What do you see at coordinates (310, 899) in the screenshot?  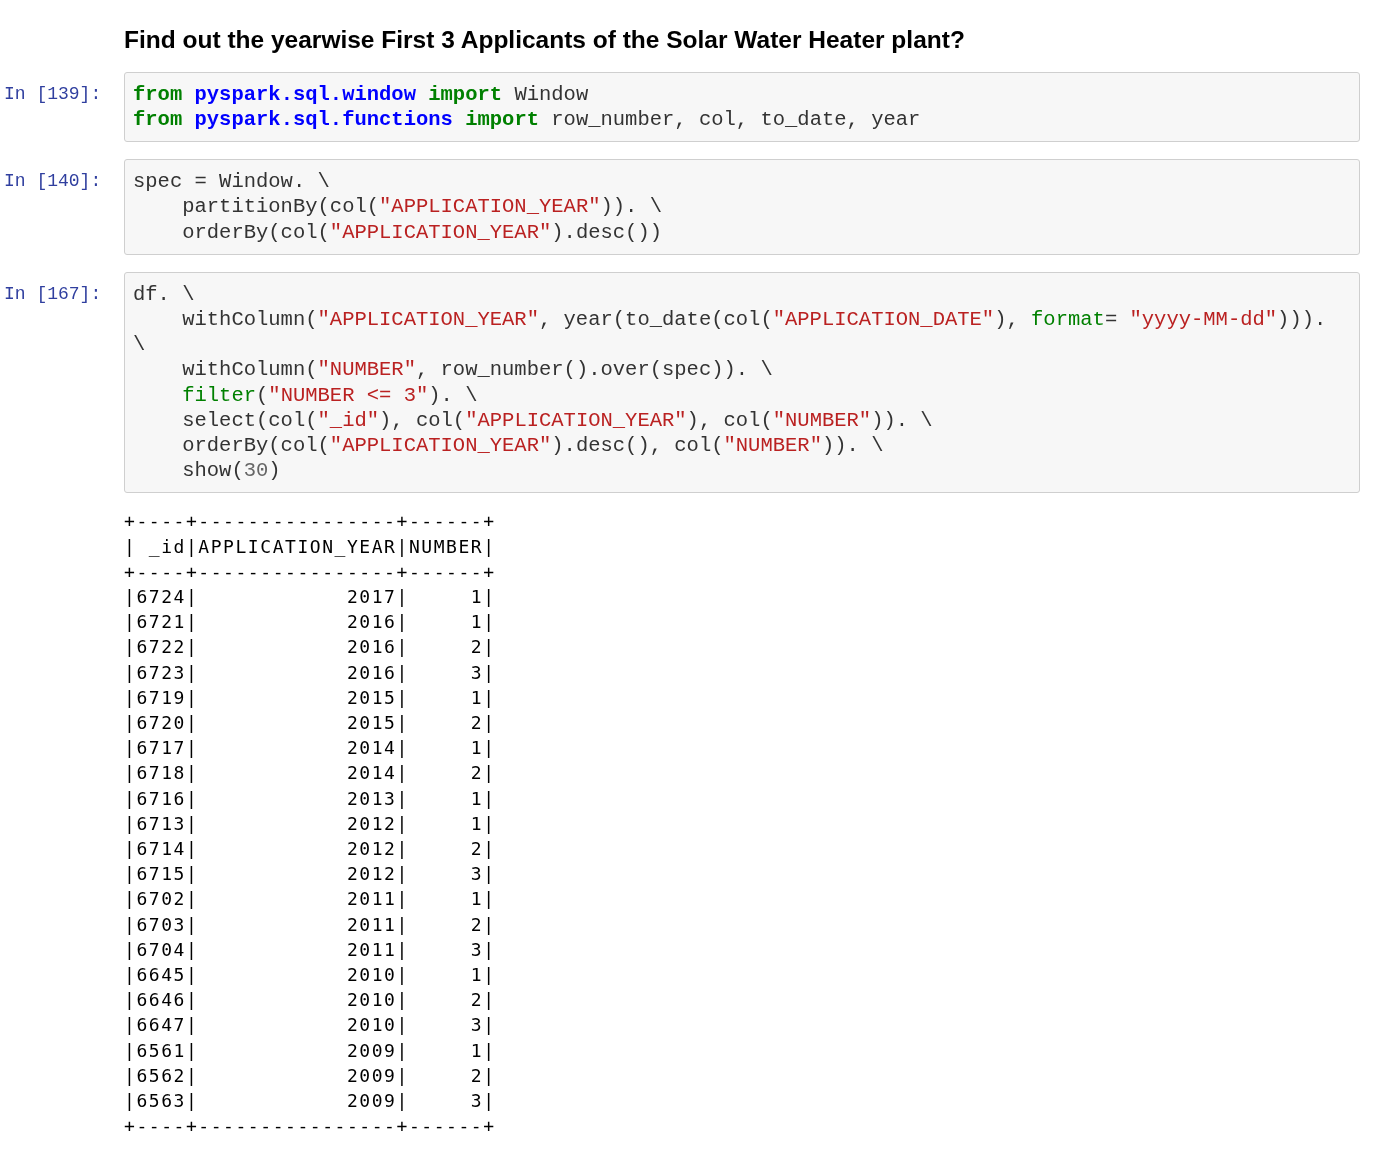 I see `output-line: |6702| 2011| 1|` at bounding box center [310, 899].